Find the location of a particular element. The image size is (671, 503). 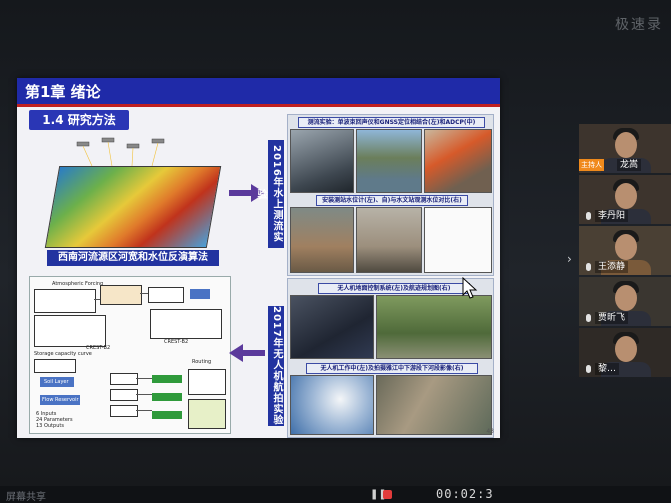

participant-name: 李丹阳 is located at coordinates (612, 216).